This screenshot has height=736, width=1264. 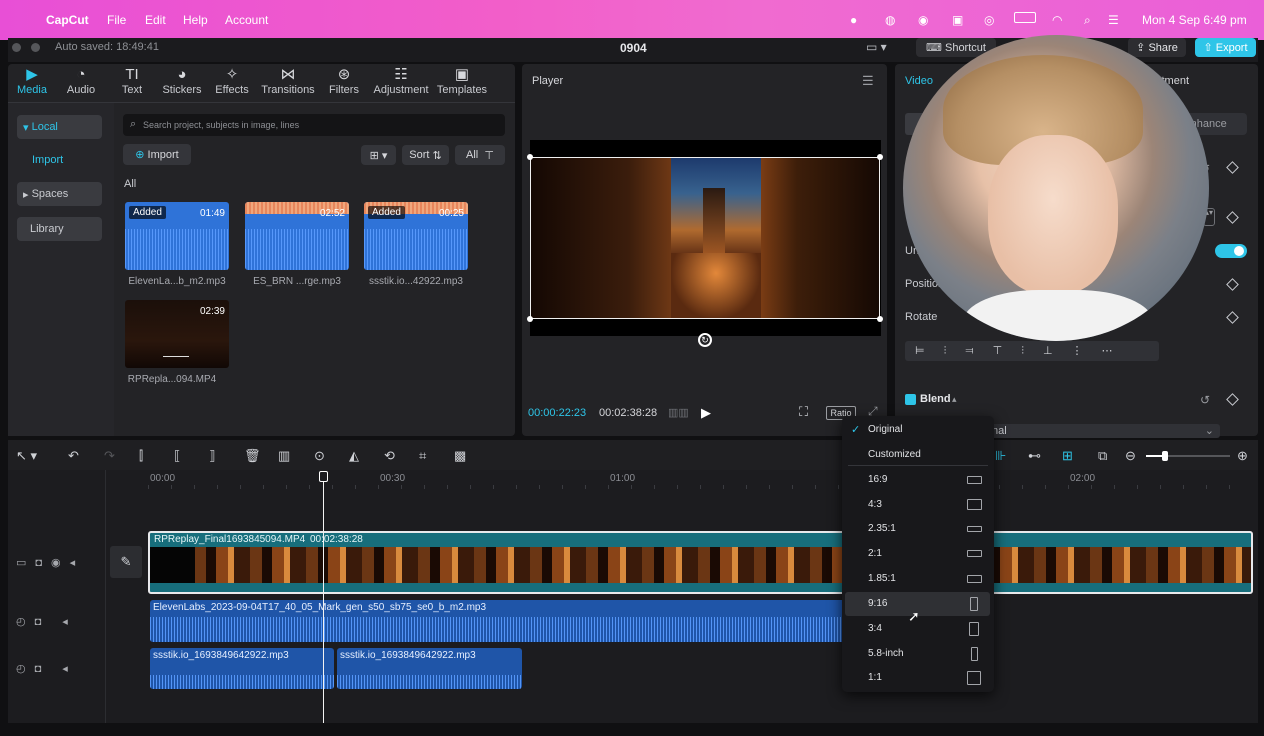 What do you see at coordinates (1188, 456) in the screenshot?
I see `zoom-slider` at bounding box center [1188, 456].